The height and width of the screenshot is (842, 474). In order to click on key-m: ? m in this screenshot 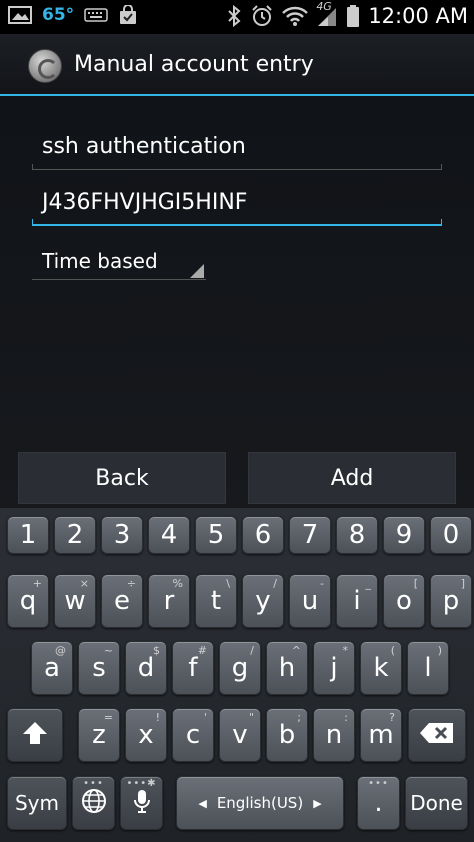, I will do `click(381, 735)`.